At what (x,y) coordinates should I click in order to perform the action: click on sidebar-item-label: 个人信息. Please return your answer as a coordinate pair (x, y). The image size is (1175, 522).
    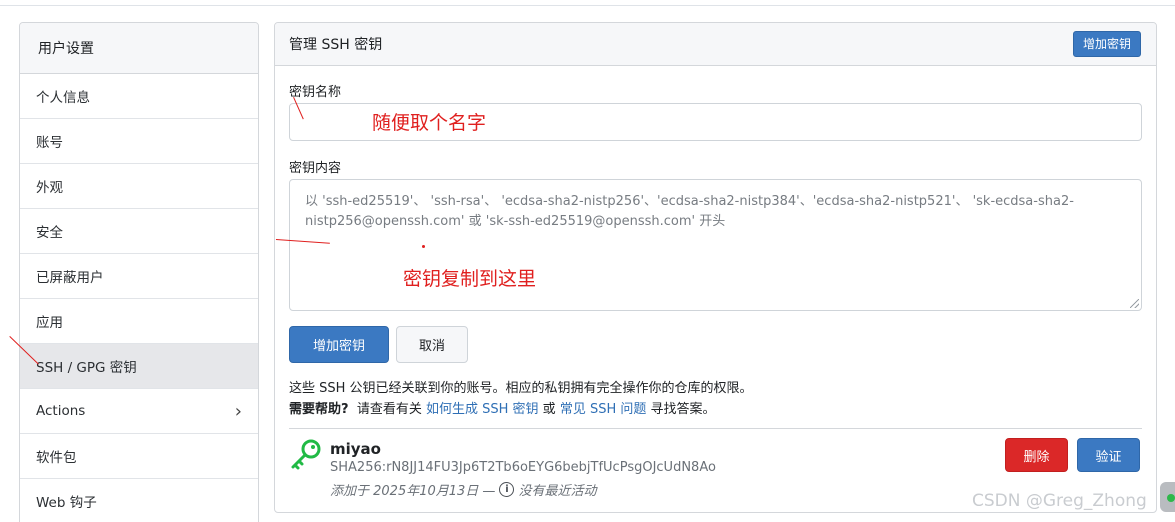
    Looking at the image, I should click on (63, 98).